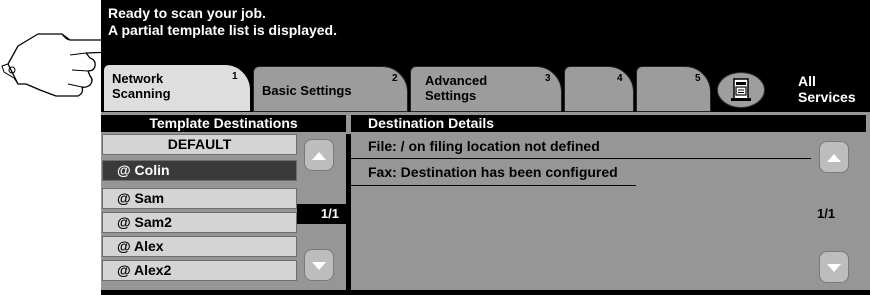  I want to click on bottom-border, so click(485, 292).